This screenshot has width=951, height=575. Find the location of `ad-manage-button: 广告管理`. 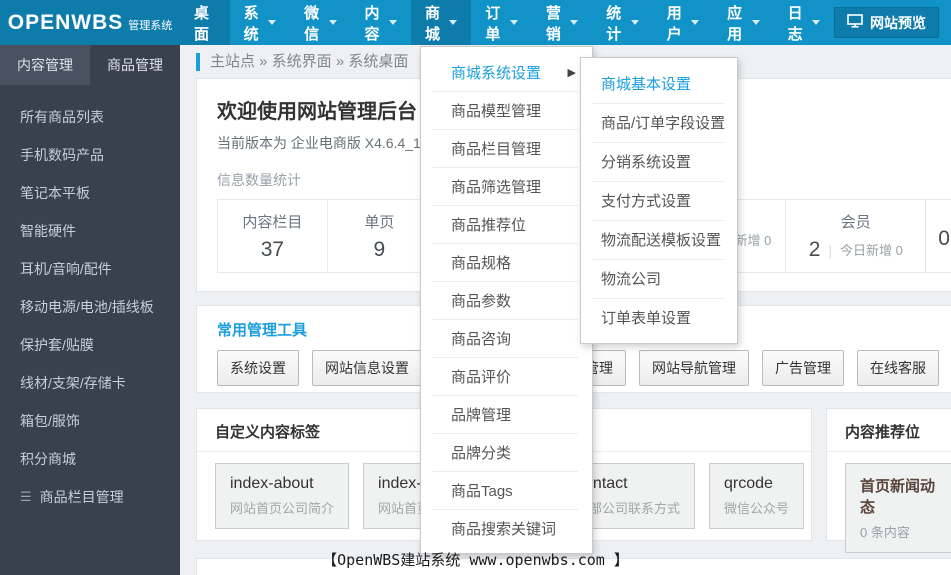

ad-manage-button: 广告管理 is located at coordinates (803, 368).